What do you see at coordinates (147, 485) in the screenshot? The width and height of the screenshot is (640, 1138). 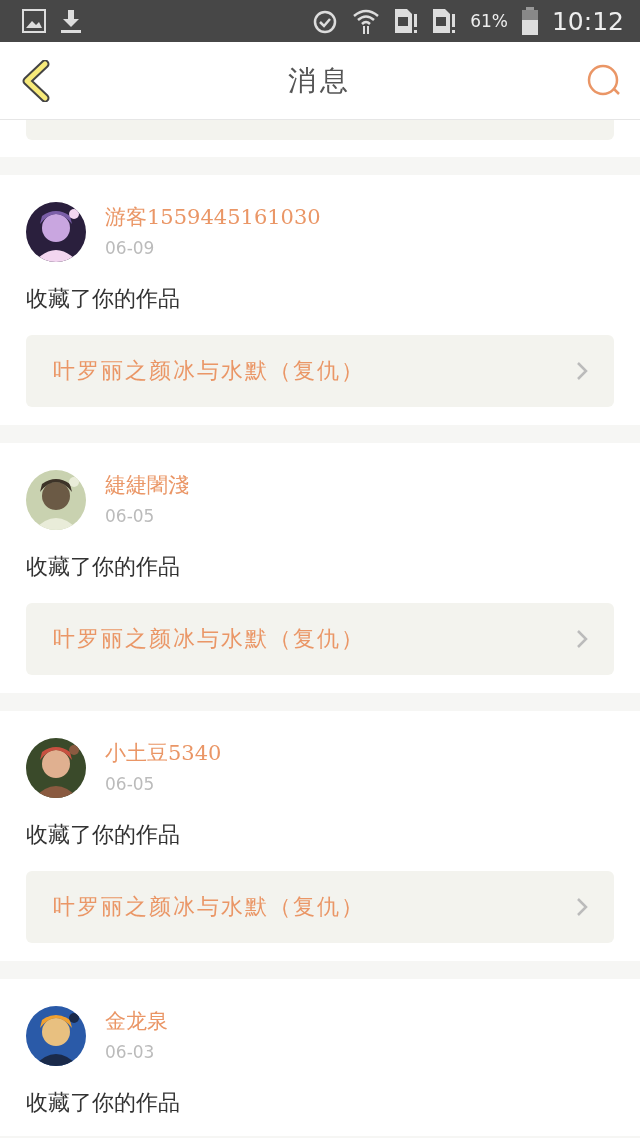 I see `user-name: 緁緁闍淺` at bounding box center [147, 485].